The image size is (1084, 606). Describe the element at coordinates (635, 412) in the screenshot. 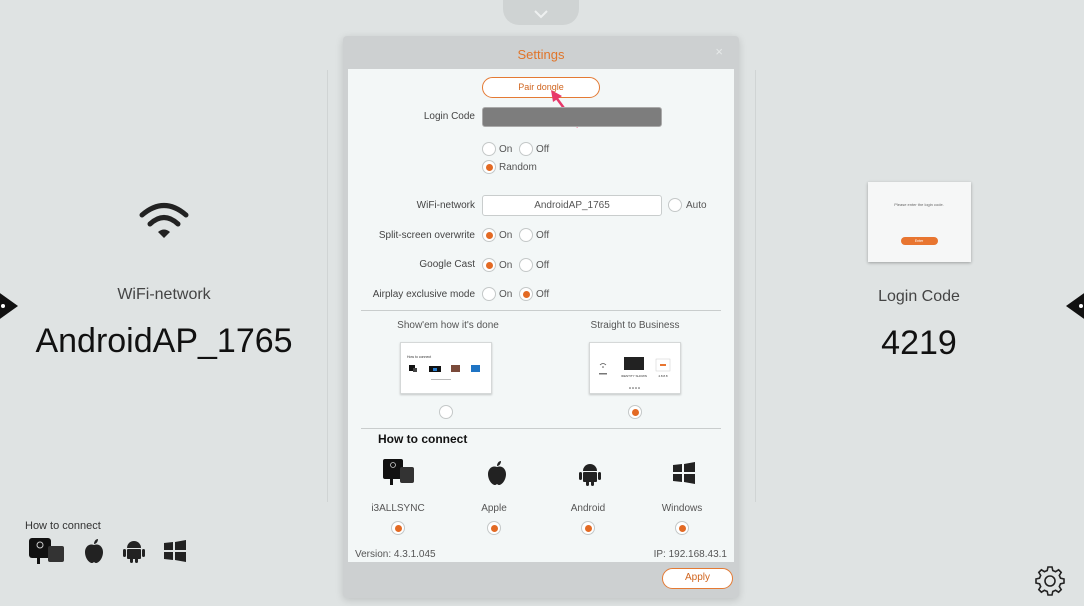

I see `option-b-radio` at that location.